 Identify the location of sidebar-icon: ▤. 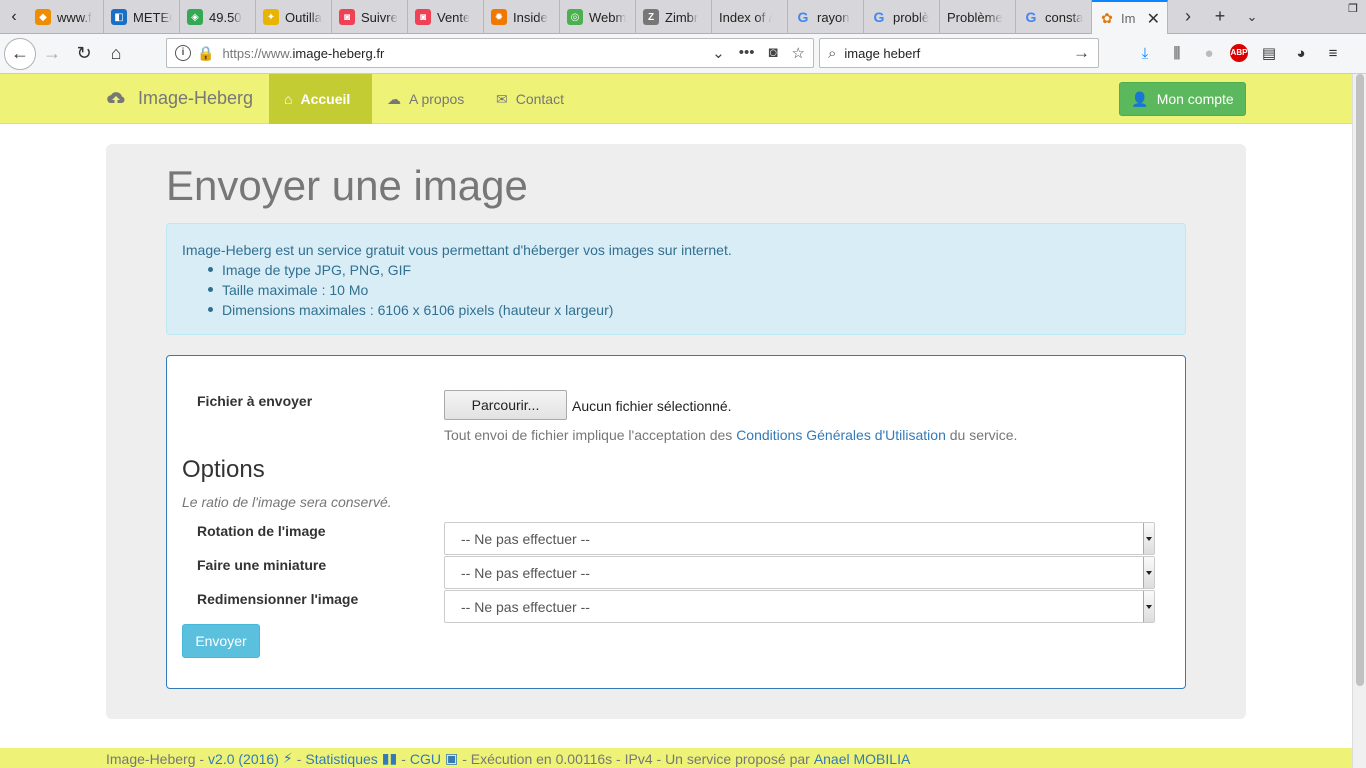
(1269, 53).